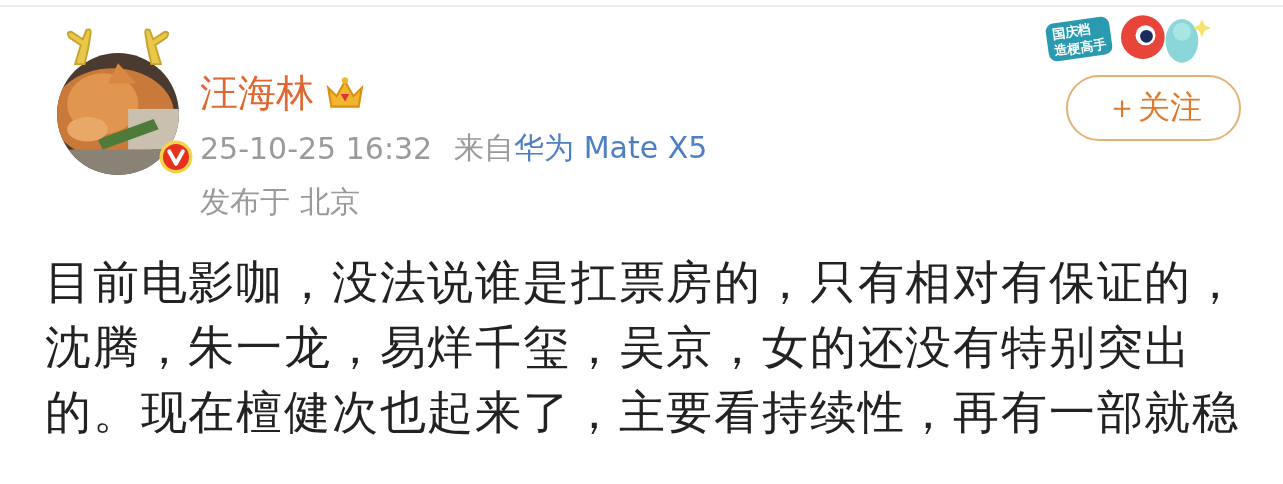  What do you see at coordinates (611, 148) in the screenshot?
I see `source-link: 华为 Mate X5` at bounding box center [611, 148].